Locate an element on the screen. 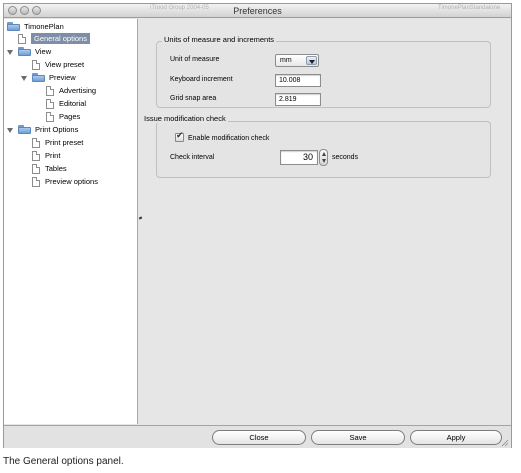  keyboard-increment-field: 10.008 is located at coordinates (298, 80).